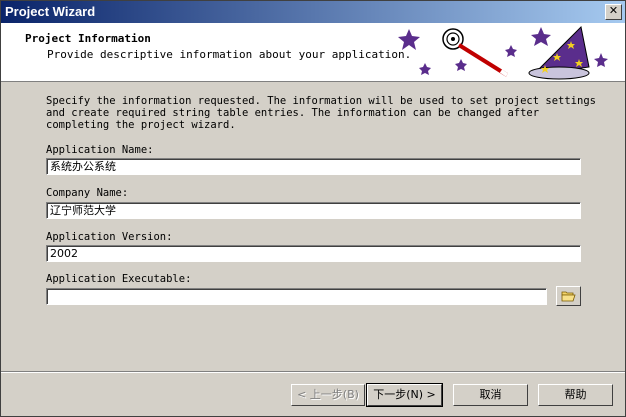 The height and width of the screenshot is (417, 626). What do you see at coordinates (296, 296) in the screenshot?
I see `app-executable-input` at bounding box center [296, 296].